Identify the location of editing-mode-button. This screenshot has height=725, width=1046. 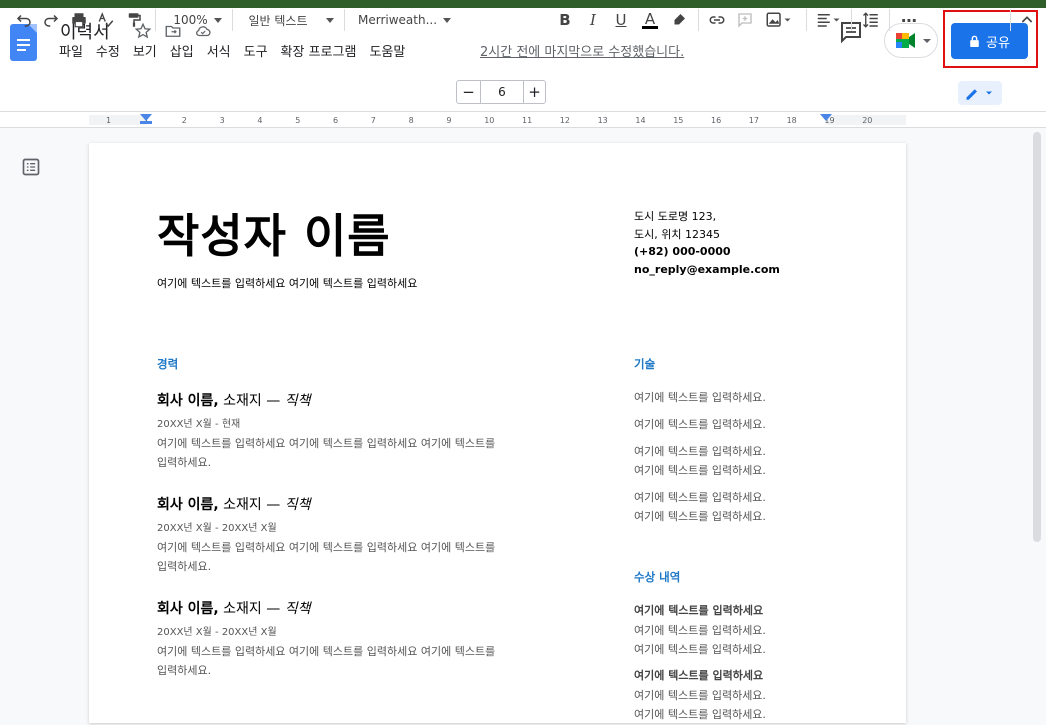
(980, 93).